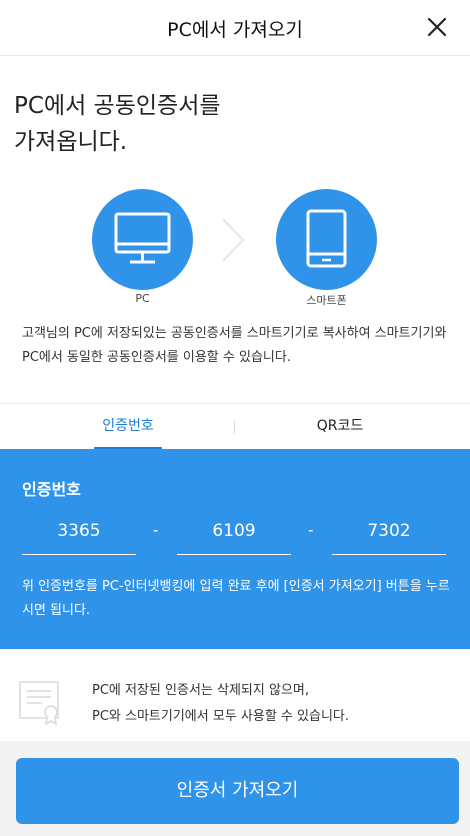 The height and width of the screenshot is (836, 470). I want to click on auth-code-part-2: 6109, so click(234, 534).